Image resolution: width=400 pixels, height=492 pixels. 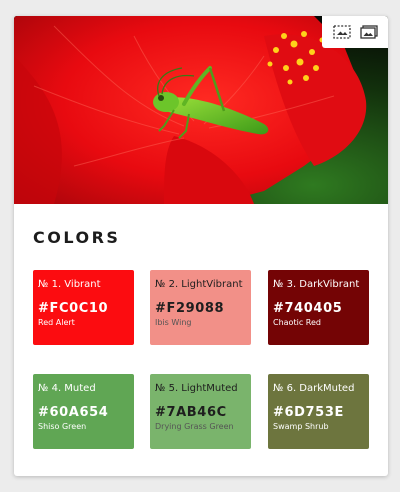 I want to click on swatch-muted: № 4. Muted #60A654 Shiso Green, so click(x=83, y=411).